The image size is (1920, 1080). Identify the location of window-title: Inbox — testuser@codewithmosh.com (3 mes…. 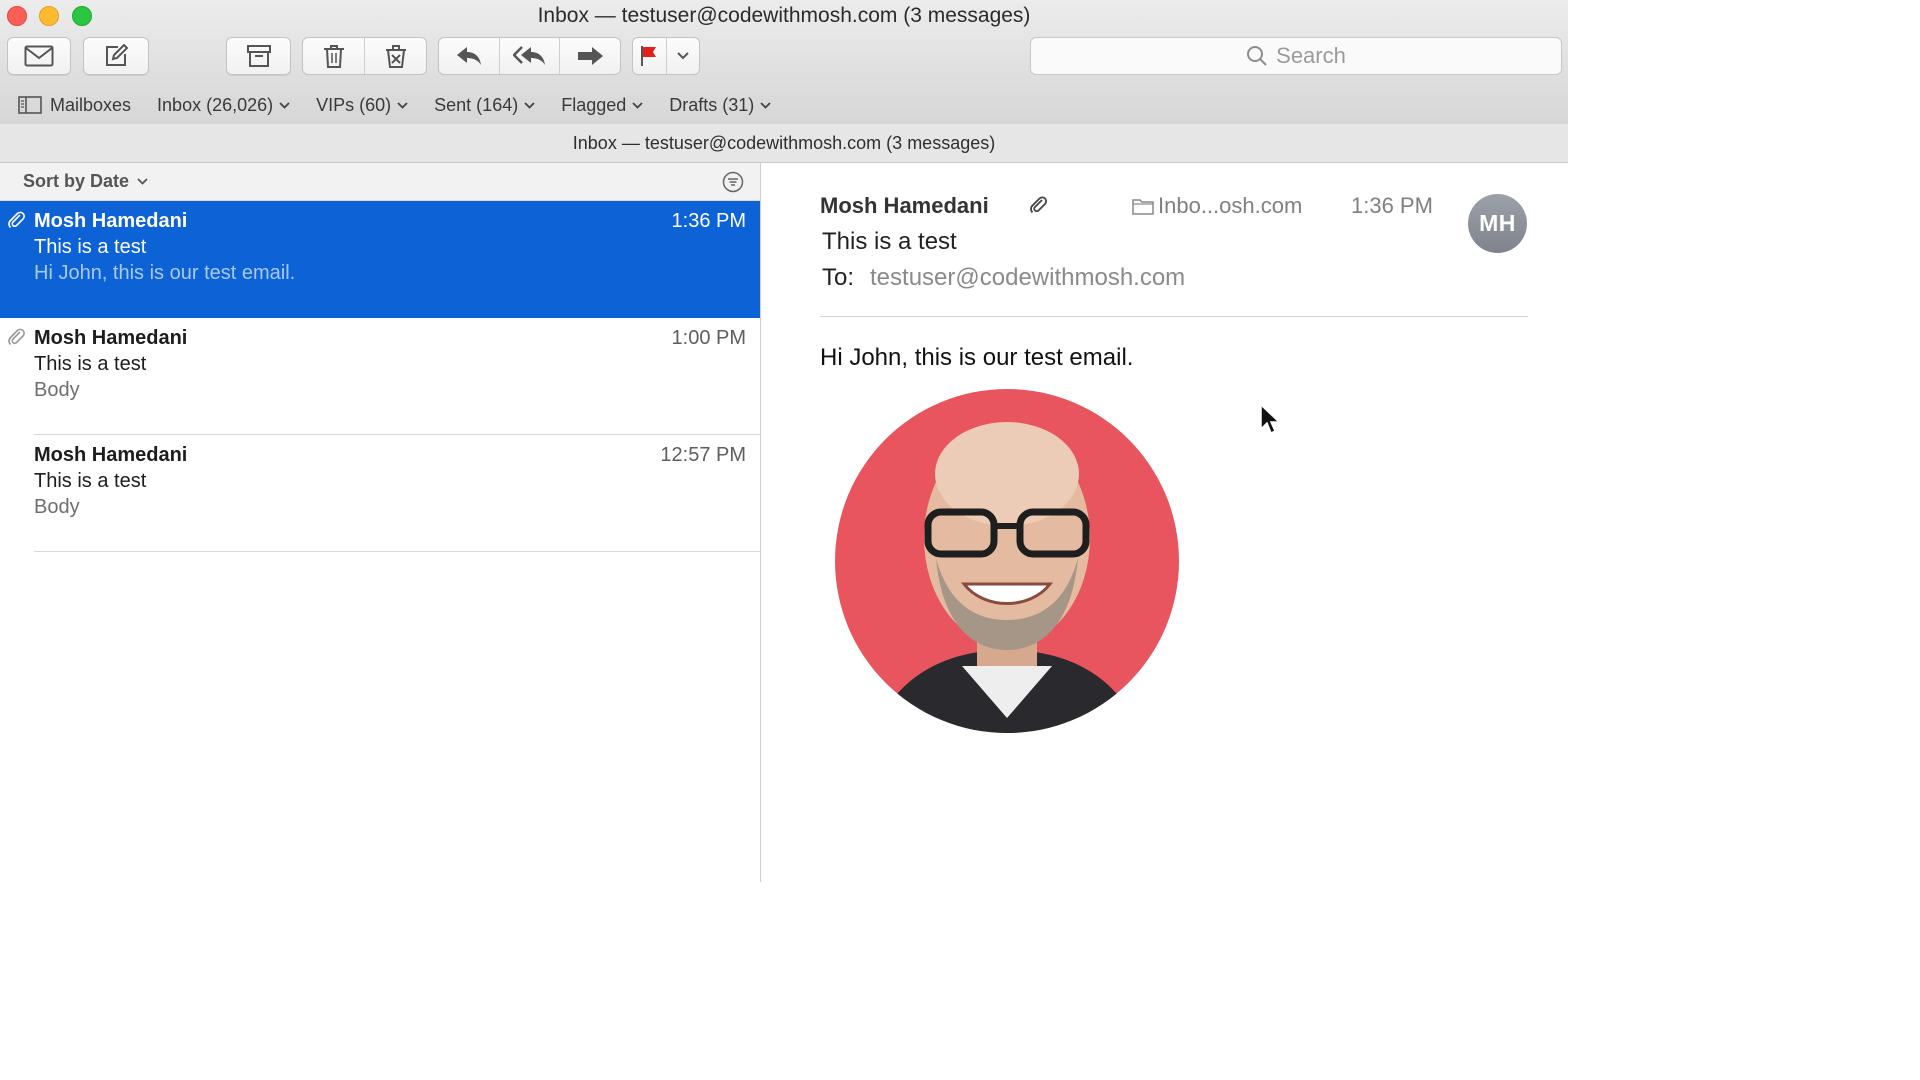
(784, 15).